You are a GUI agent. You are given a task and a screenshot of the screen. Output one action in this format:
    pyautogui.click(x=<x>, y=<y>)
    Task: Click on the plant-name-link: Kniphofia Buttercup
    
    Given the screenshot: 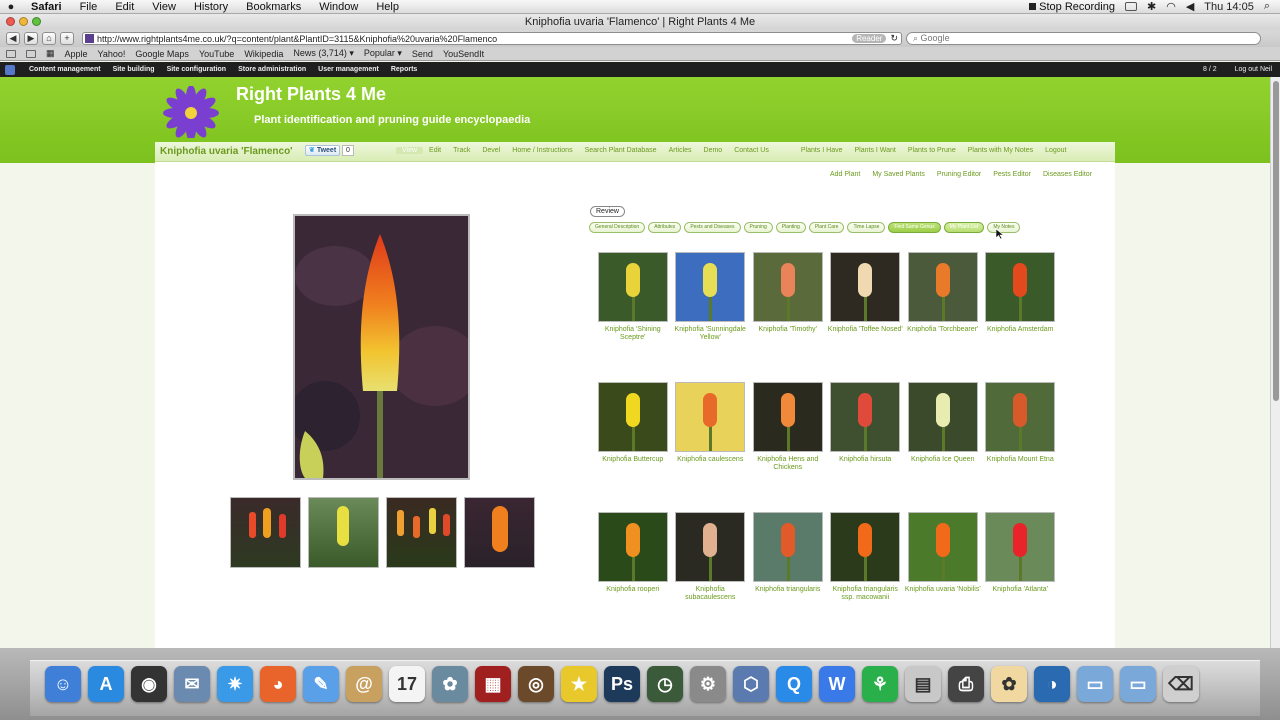 What is the action you would take?
    pyautogui.click(x=633, y=460)
    